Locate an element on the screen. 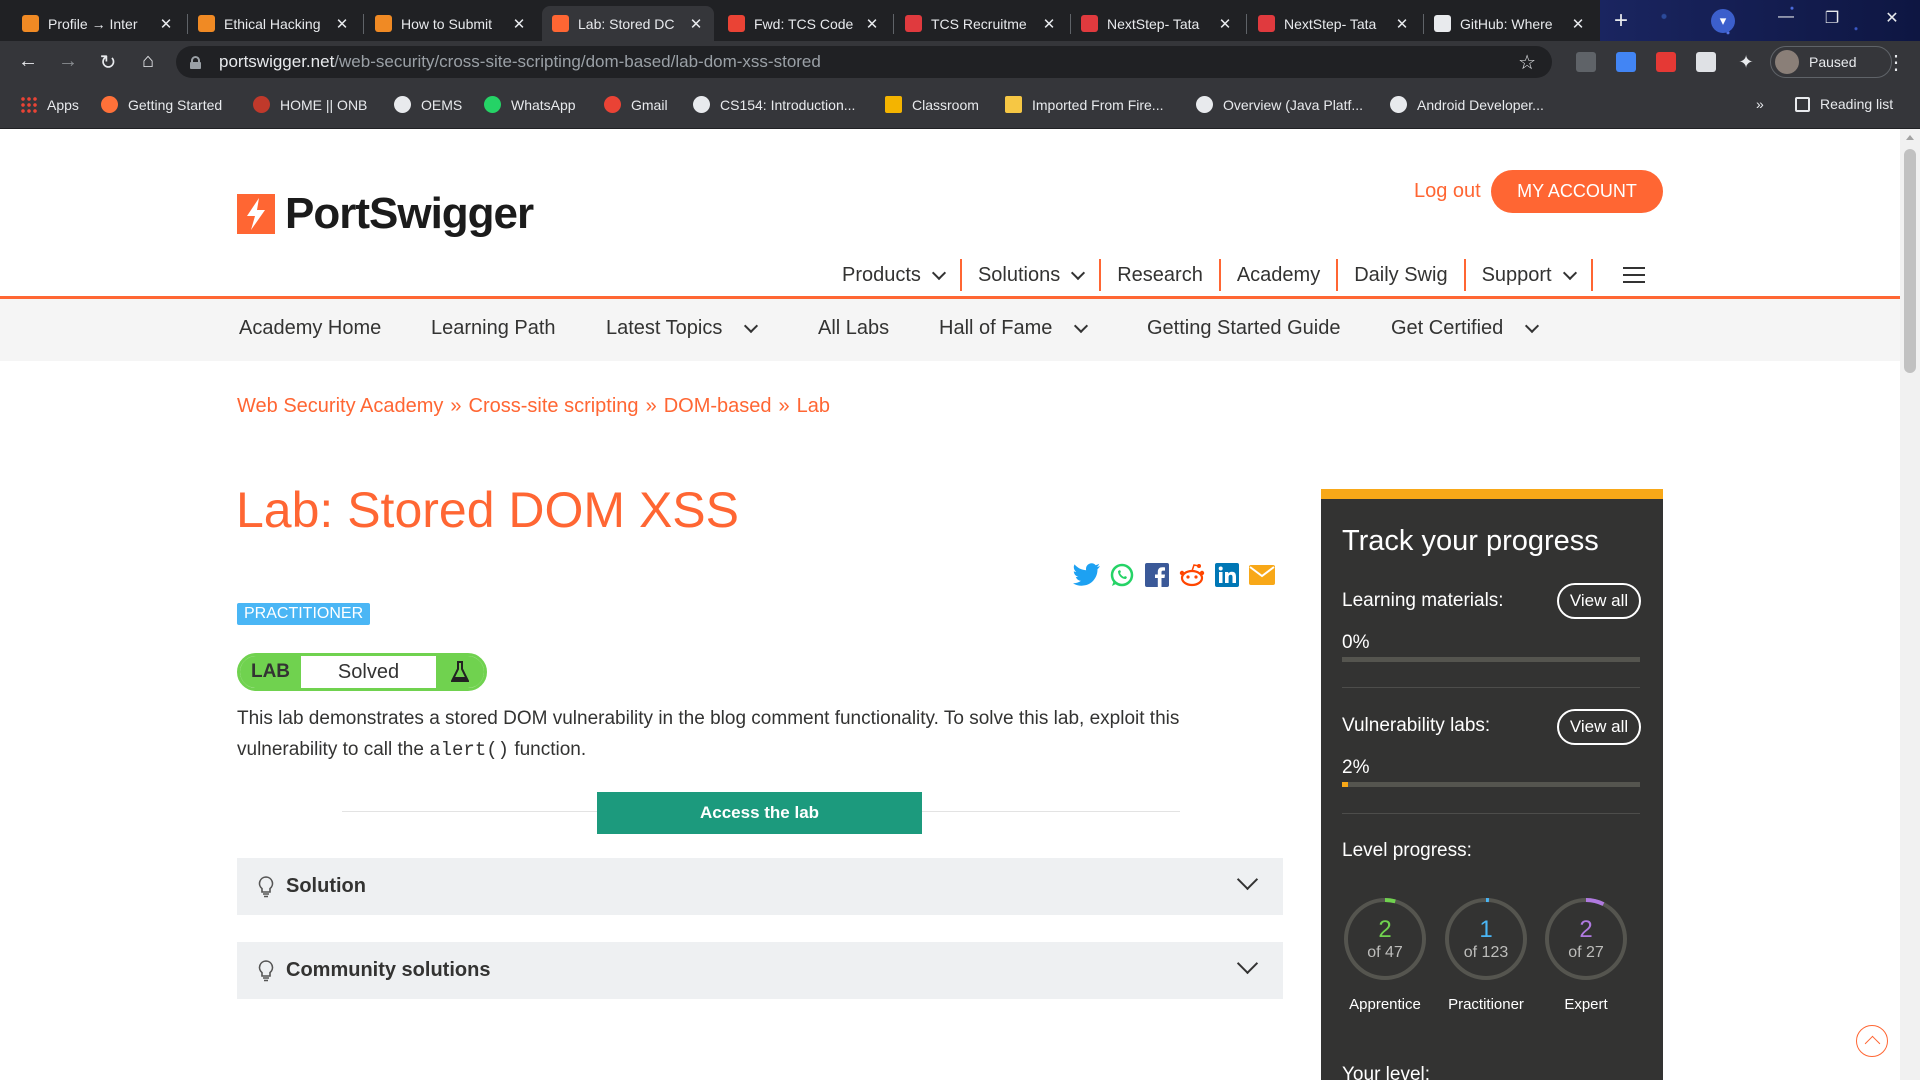  bookmark-item: HOME || ONB is located at coordinates (310, 104).